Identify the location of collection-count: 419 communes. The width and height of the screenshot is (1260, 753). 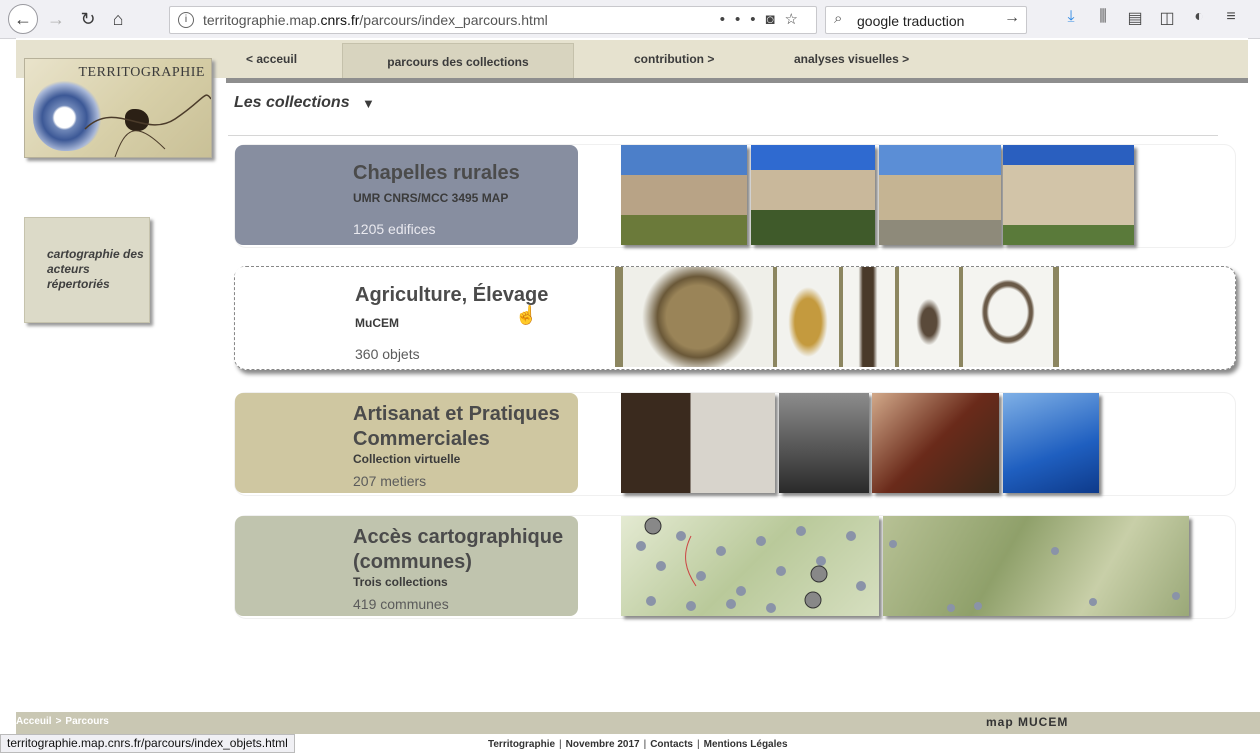
(401, 604).